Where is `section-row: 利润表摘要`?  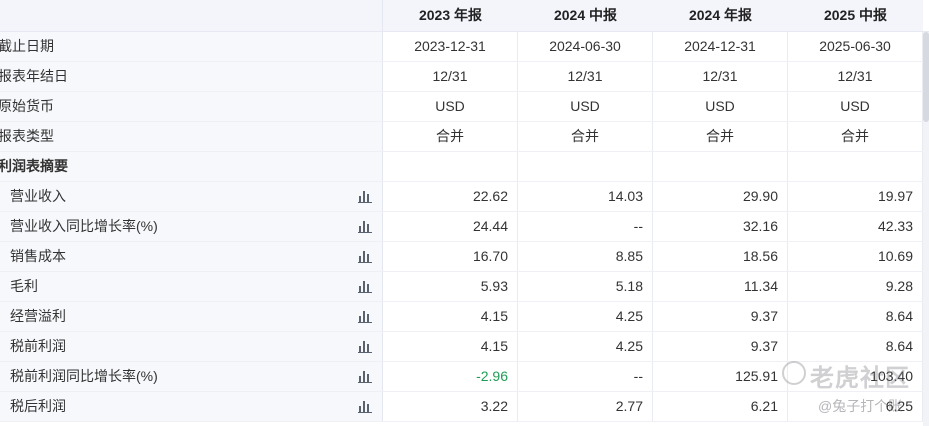
section-row: 利润表摘要 is located at coordinates (464, 167).